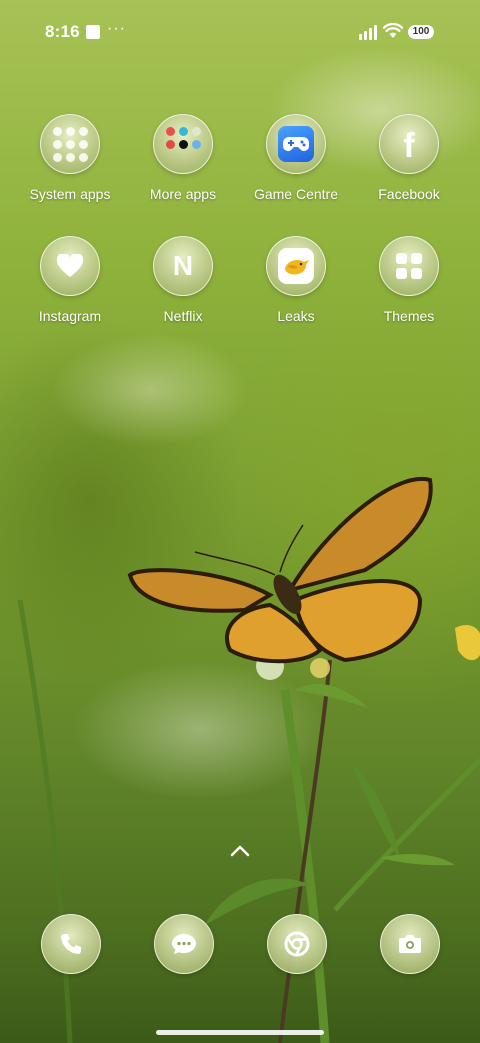 Image resolution: width=480 pixels, height=1043 pixels. Describe the element at coordinates (296, 316) in the screenshot. I see `app-label: Leaks` at that location.